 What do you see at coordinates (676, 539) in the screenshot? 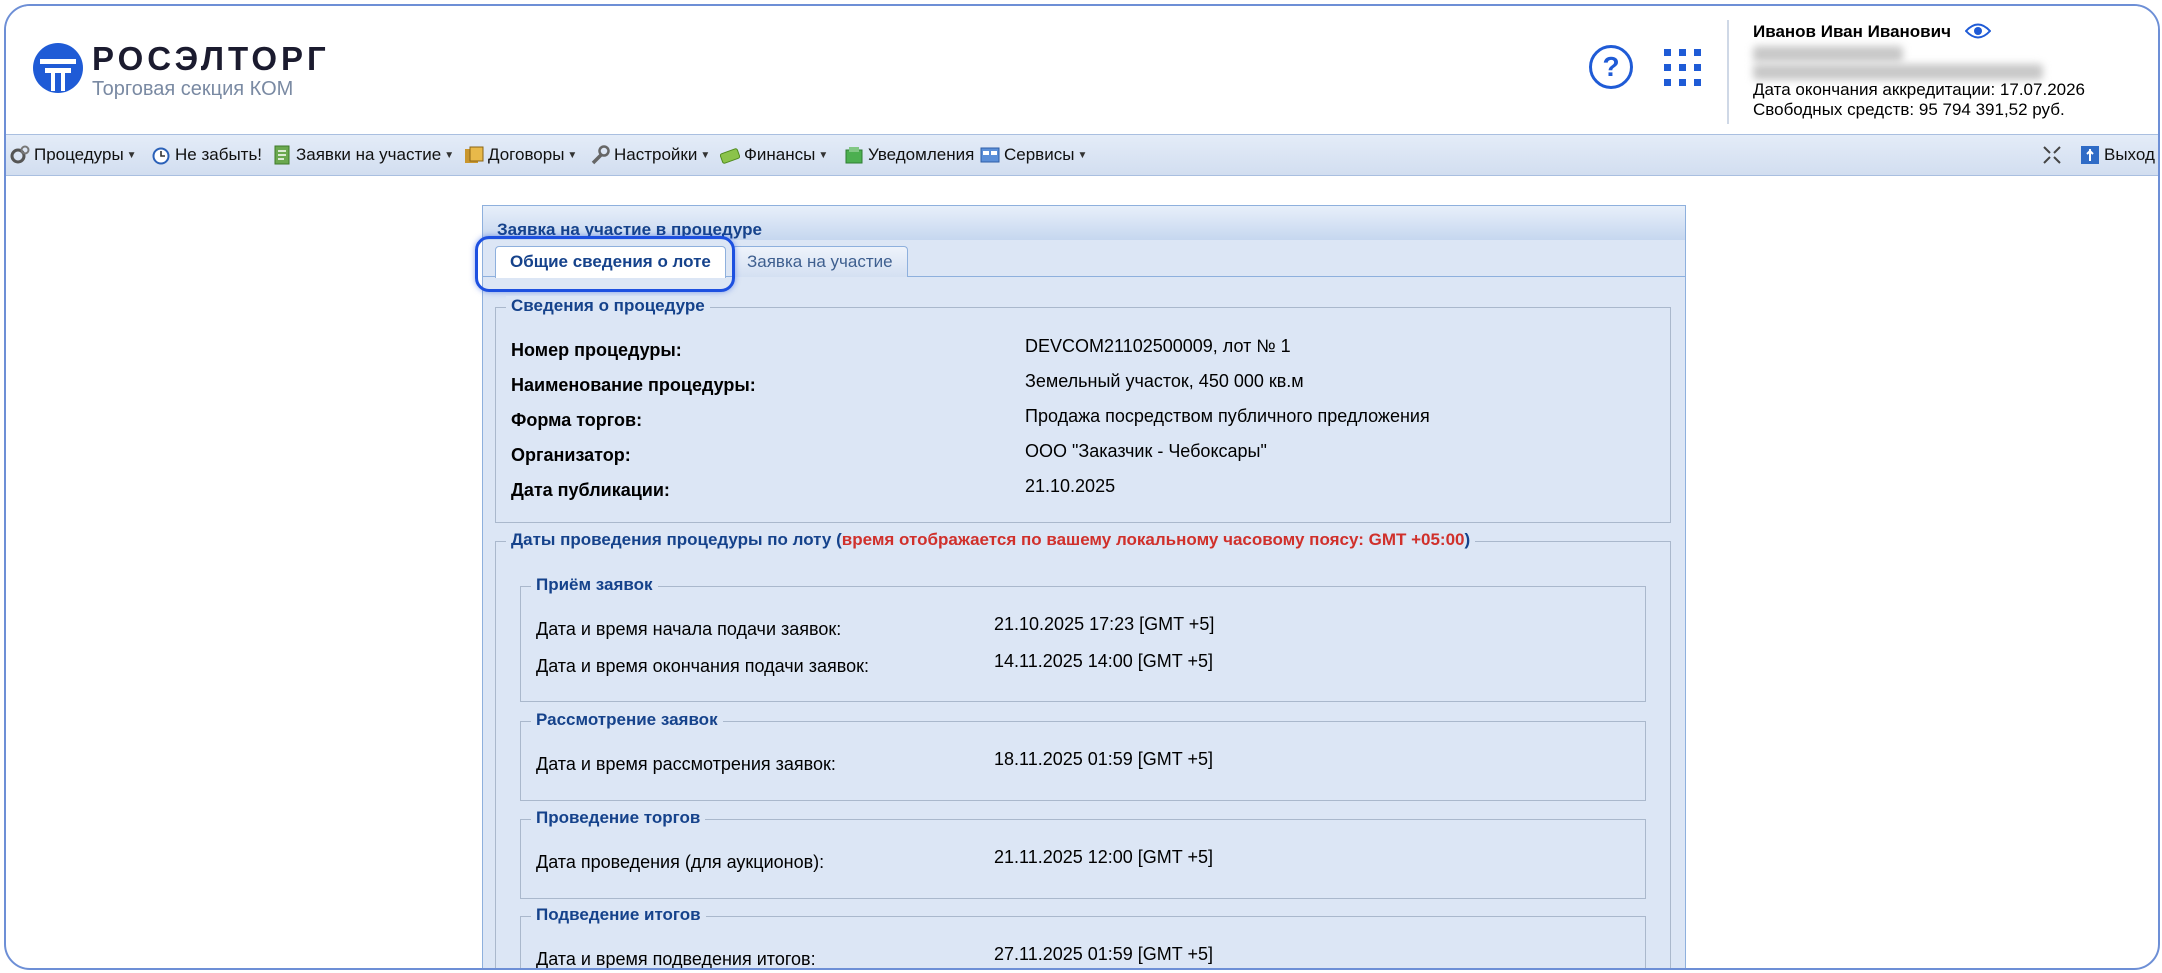
I see `dates-legend-prefix: Даты проведения процедуры по лоту (` at bounding box center [676, 539].